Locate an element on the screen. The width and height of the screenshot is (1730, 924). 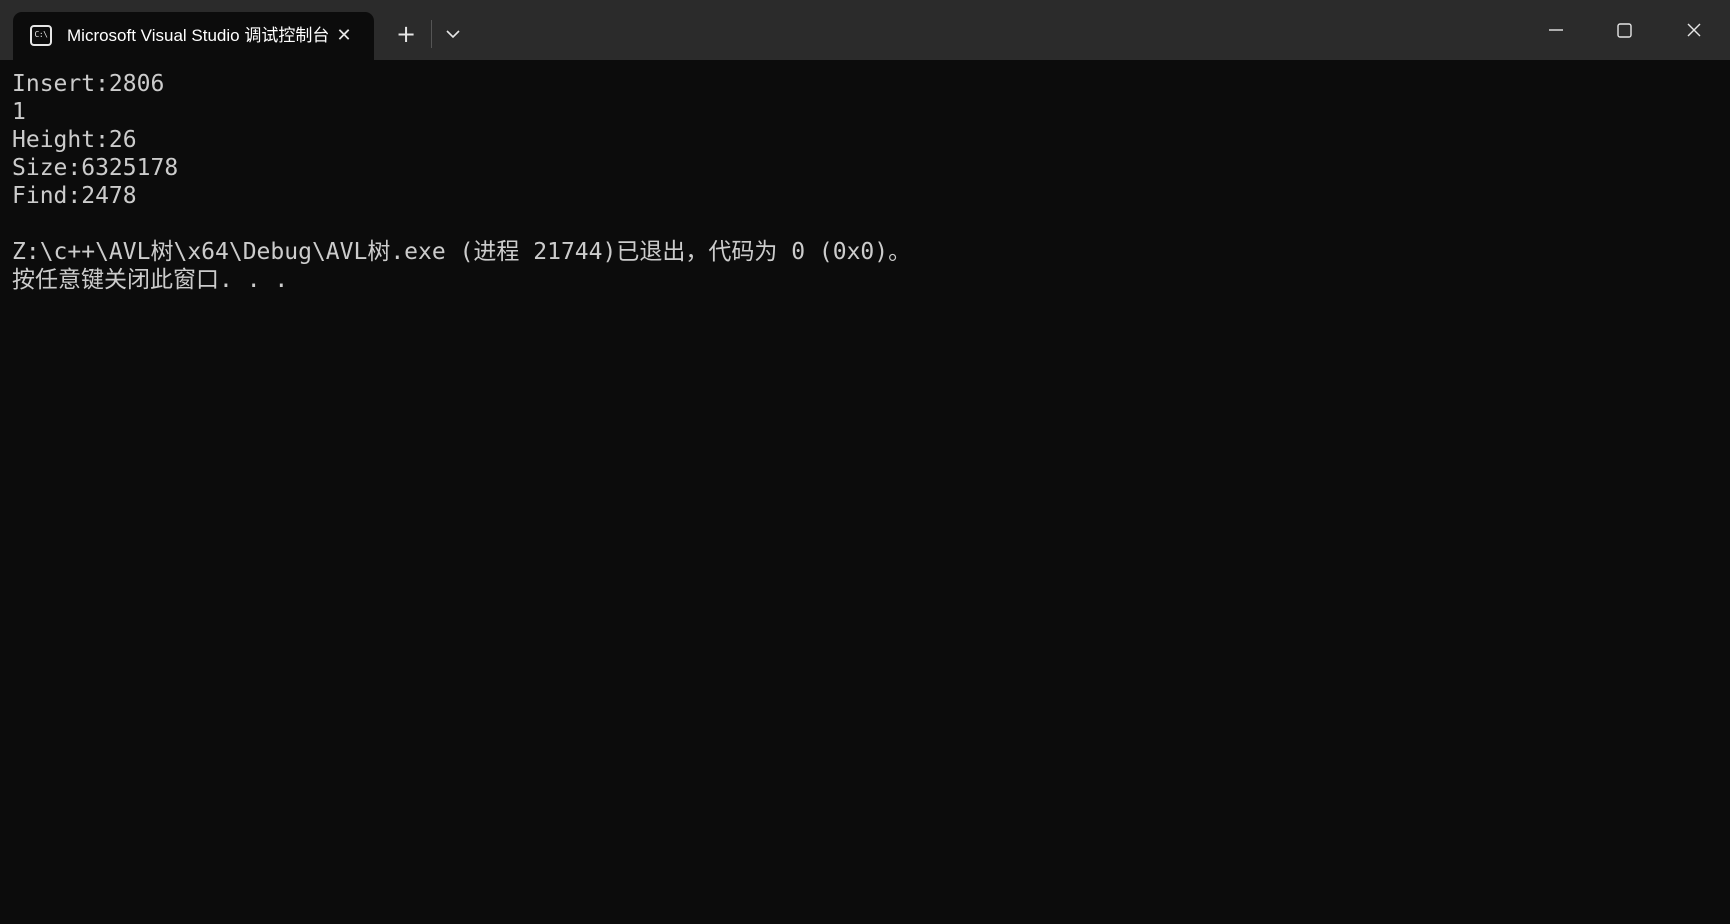
minimize-button is located at coordinates (1556, 30).